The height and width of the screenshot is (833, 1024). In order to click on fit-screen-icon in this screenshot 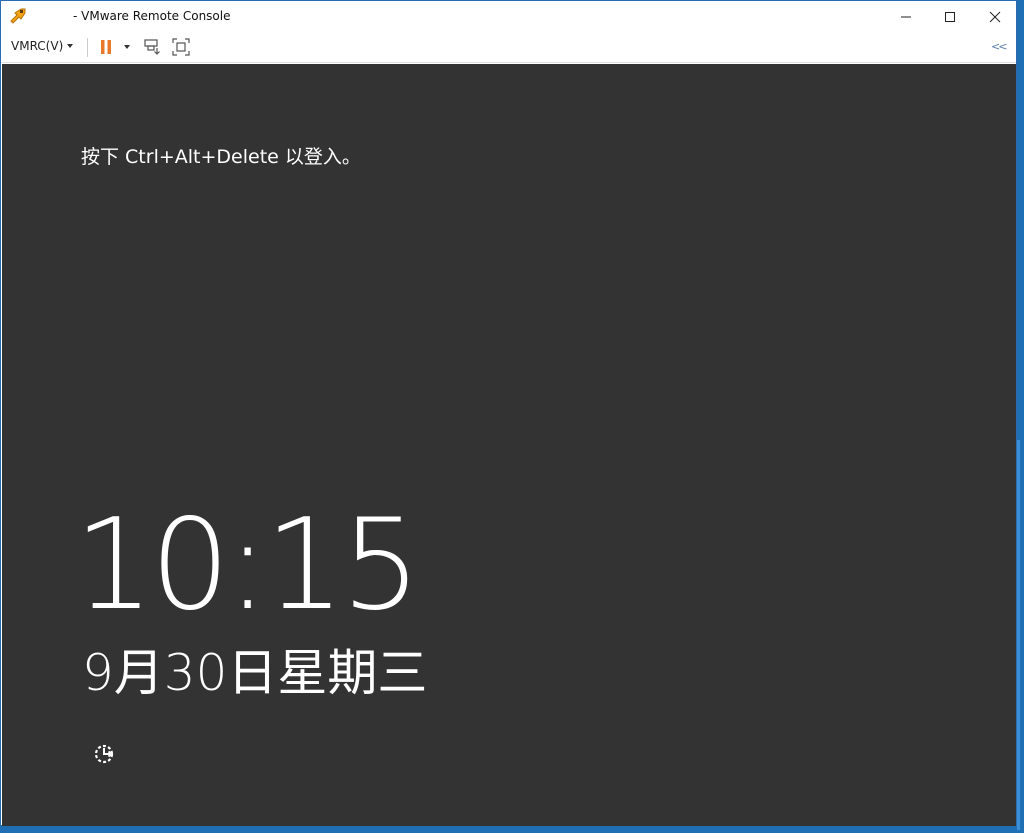, I will do `click(181, 47)`.